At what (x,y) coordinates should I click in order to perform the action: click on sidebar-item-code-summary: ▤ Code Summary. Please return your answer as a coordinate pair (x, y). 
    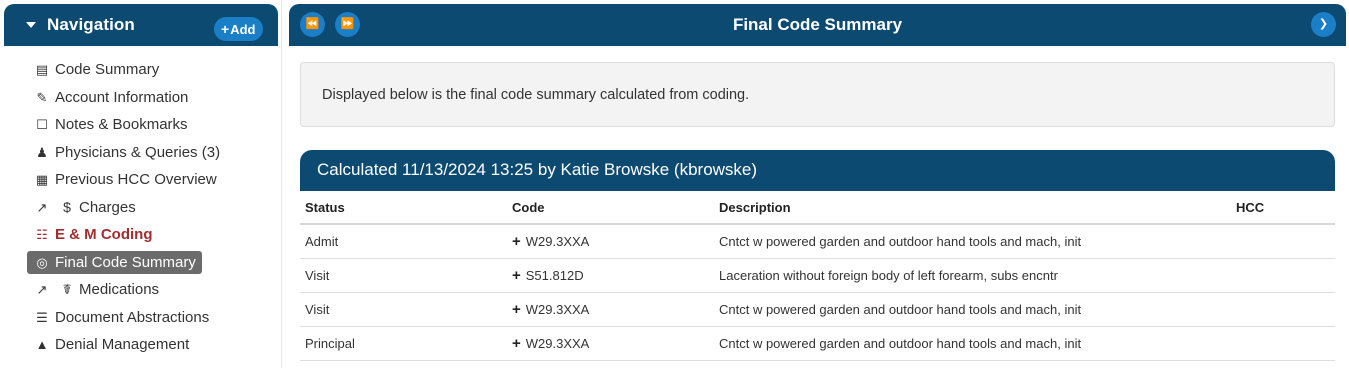
    Looking at the image, I should click on (153, 70).